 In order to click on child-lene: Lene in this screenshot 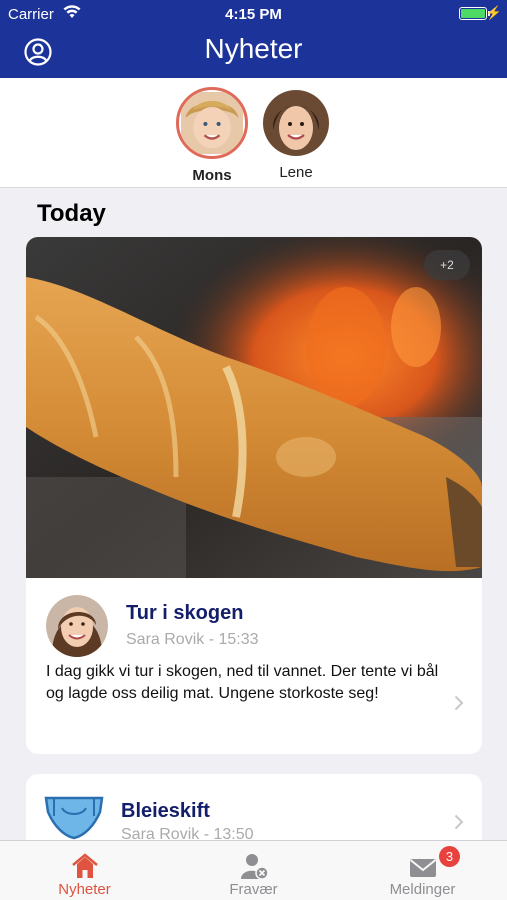, I will do `click(296, 135)`.